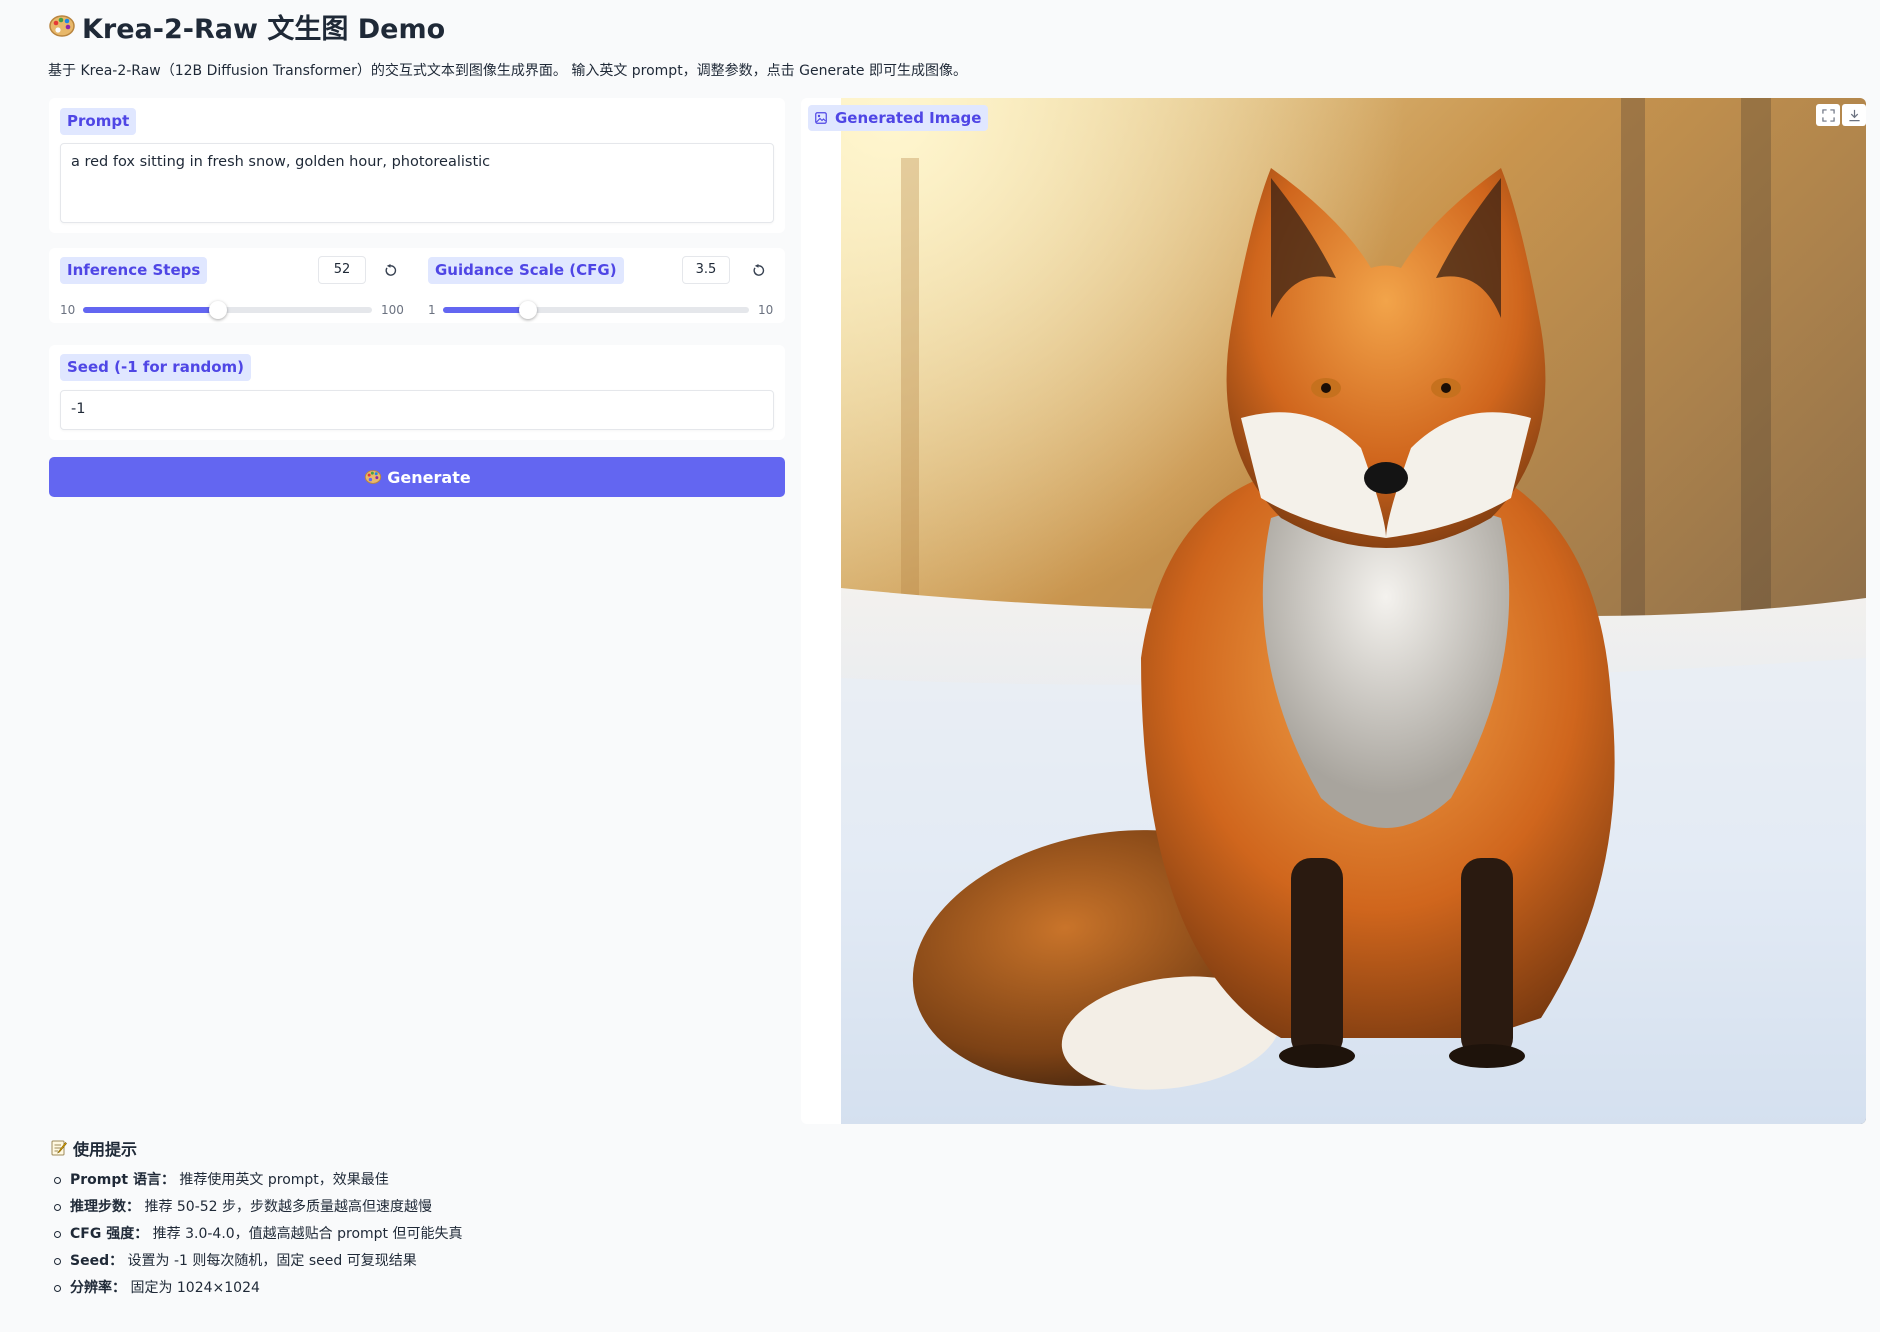 The height and width of the screenshot is (1332, 1880). Describe the element at coordinates (908, 118) in the screenshot. I see `image-output-label-text: Generated Image` at that location.